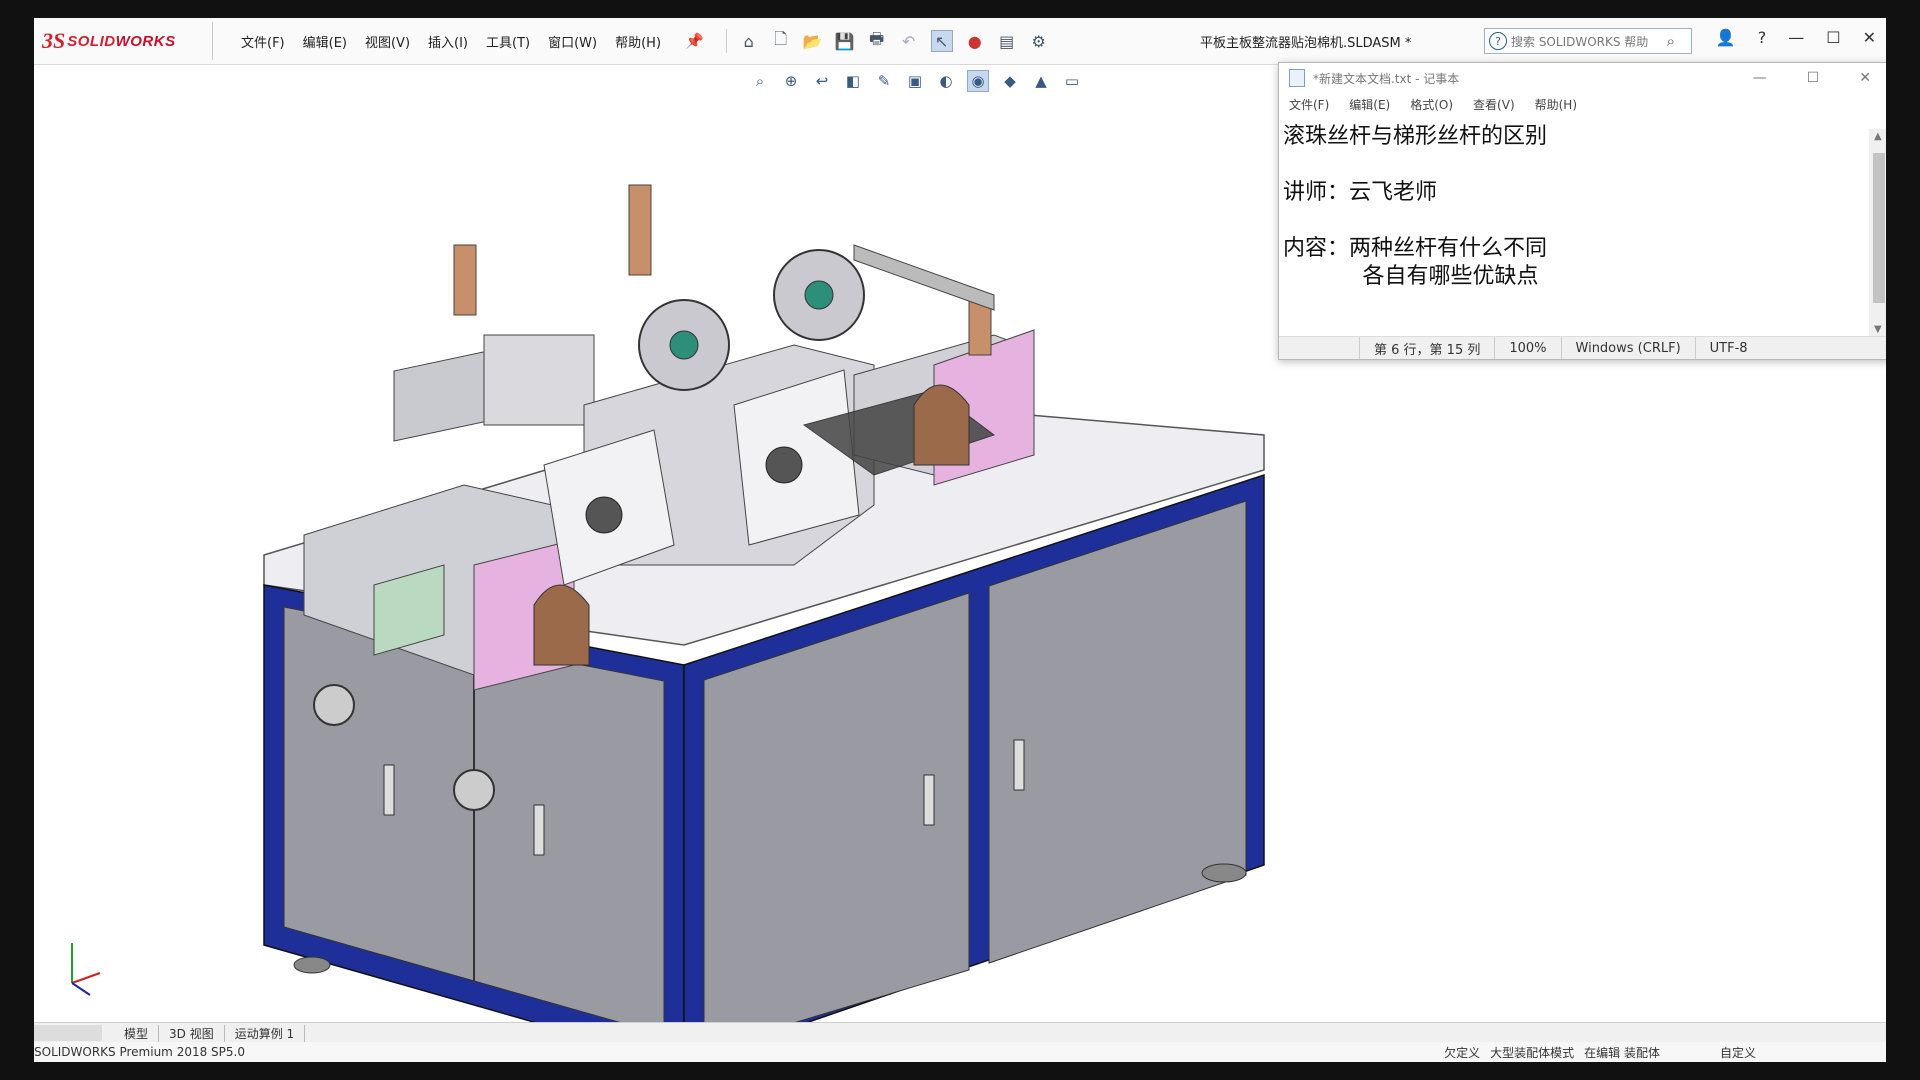 The image size is (1920, 1080). Describe the element at coordinates (1415, 136) in the screenshot. I see `text-line: 滚珠丝杆与梯形丝杆的区别` at that location.